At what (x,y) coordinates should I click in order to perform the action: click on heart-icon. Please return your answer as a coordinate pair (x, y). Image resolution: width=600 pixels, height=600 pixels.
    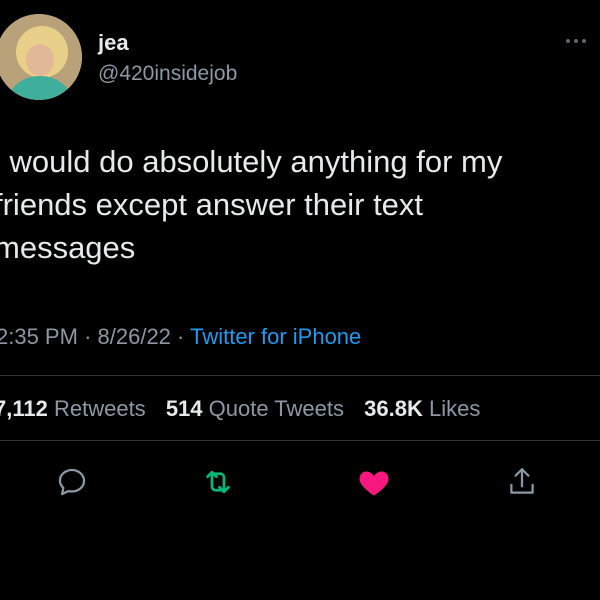
    Looking at the image, I should click on (374, 483).